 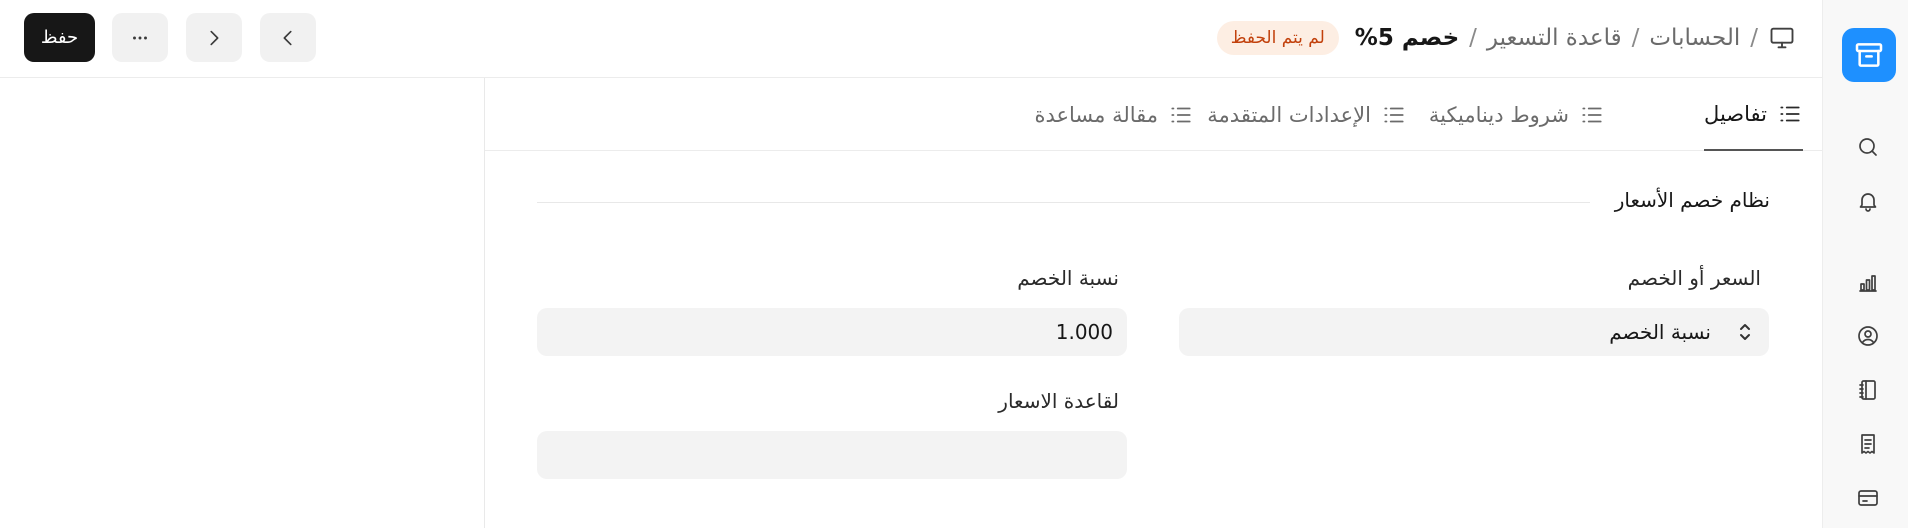 I want to click on select-arrows-icon, so click(x=1743, y=332).